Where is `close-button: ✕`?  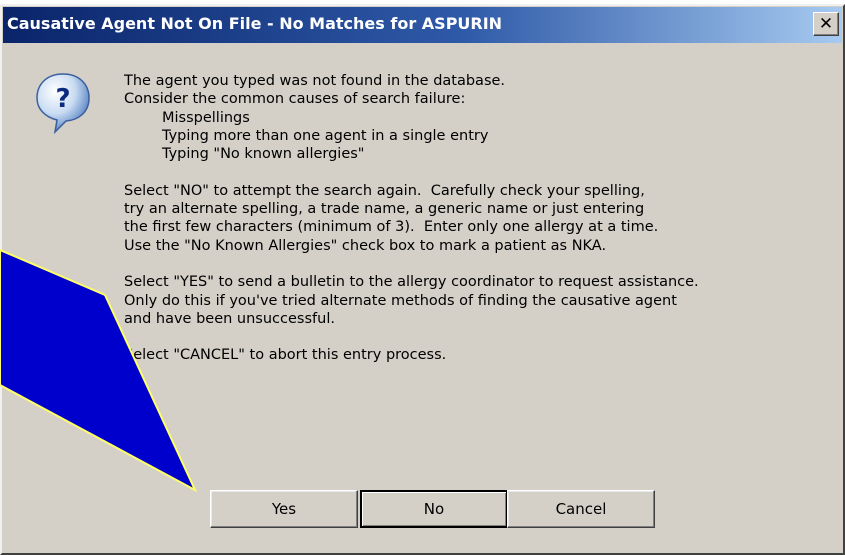 close-button: ✕ is located at coordinates (826, 24).